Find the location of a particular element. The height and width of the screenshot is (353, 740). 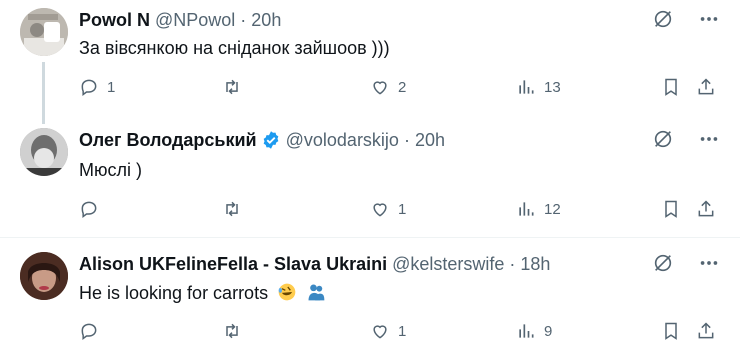

verified-badge-icon is located at coordinates (271, 140).